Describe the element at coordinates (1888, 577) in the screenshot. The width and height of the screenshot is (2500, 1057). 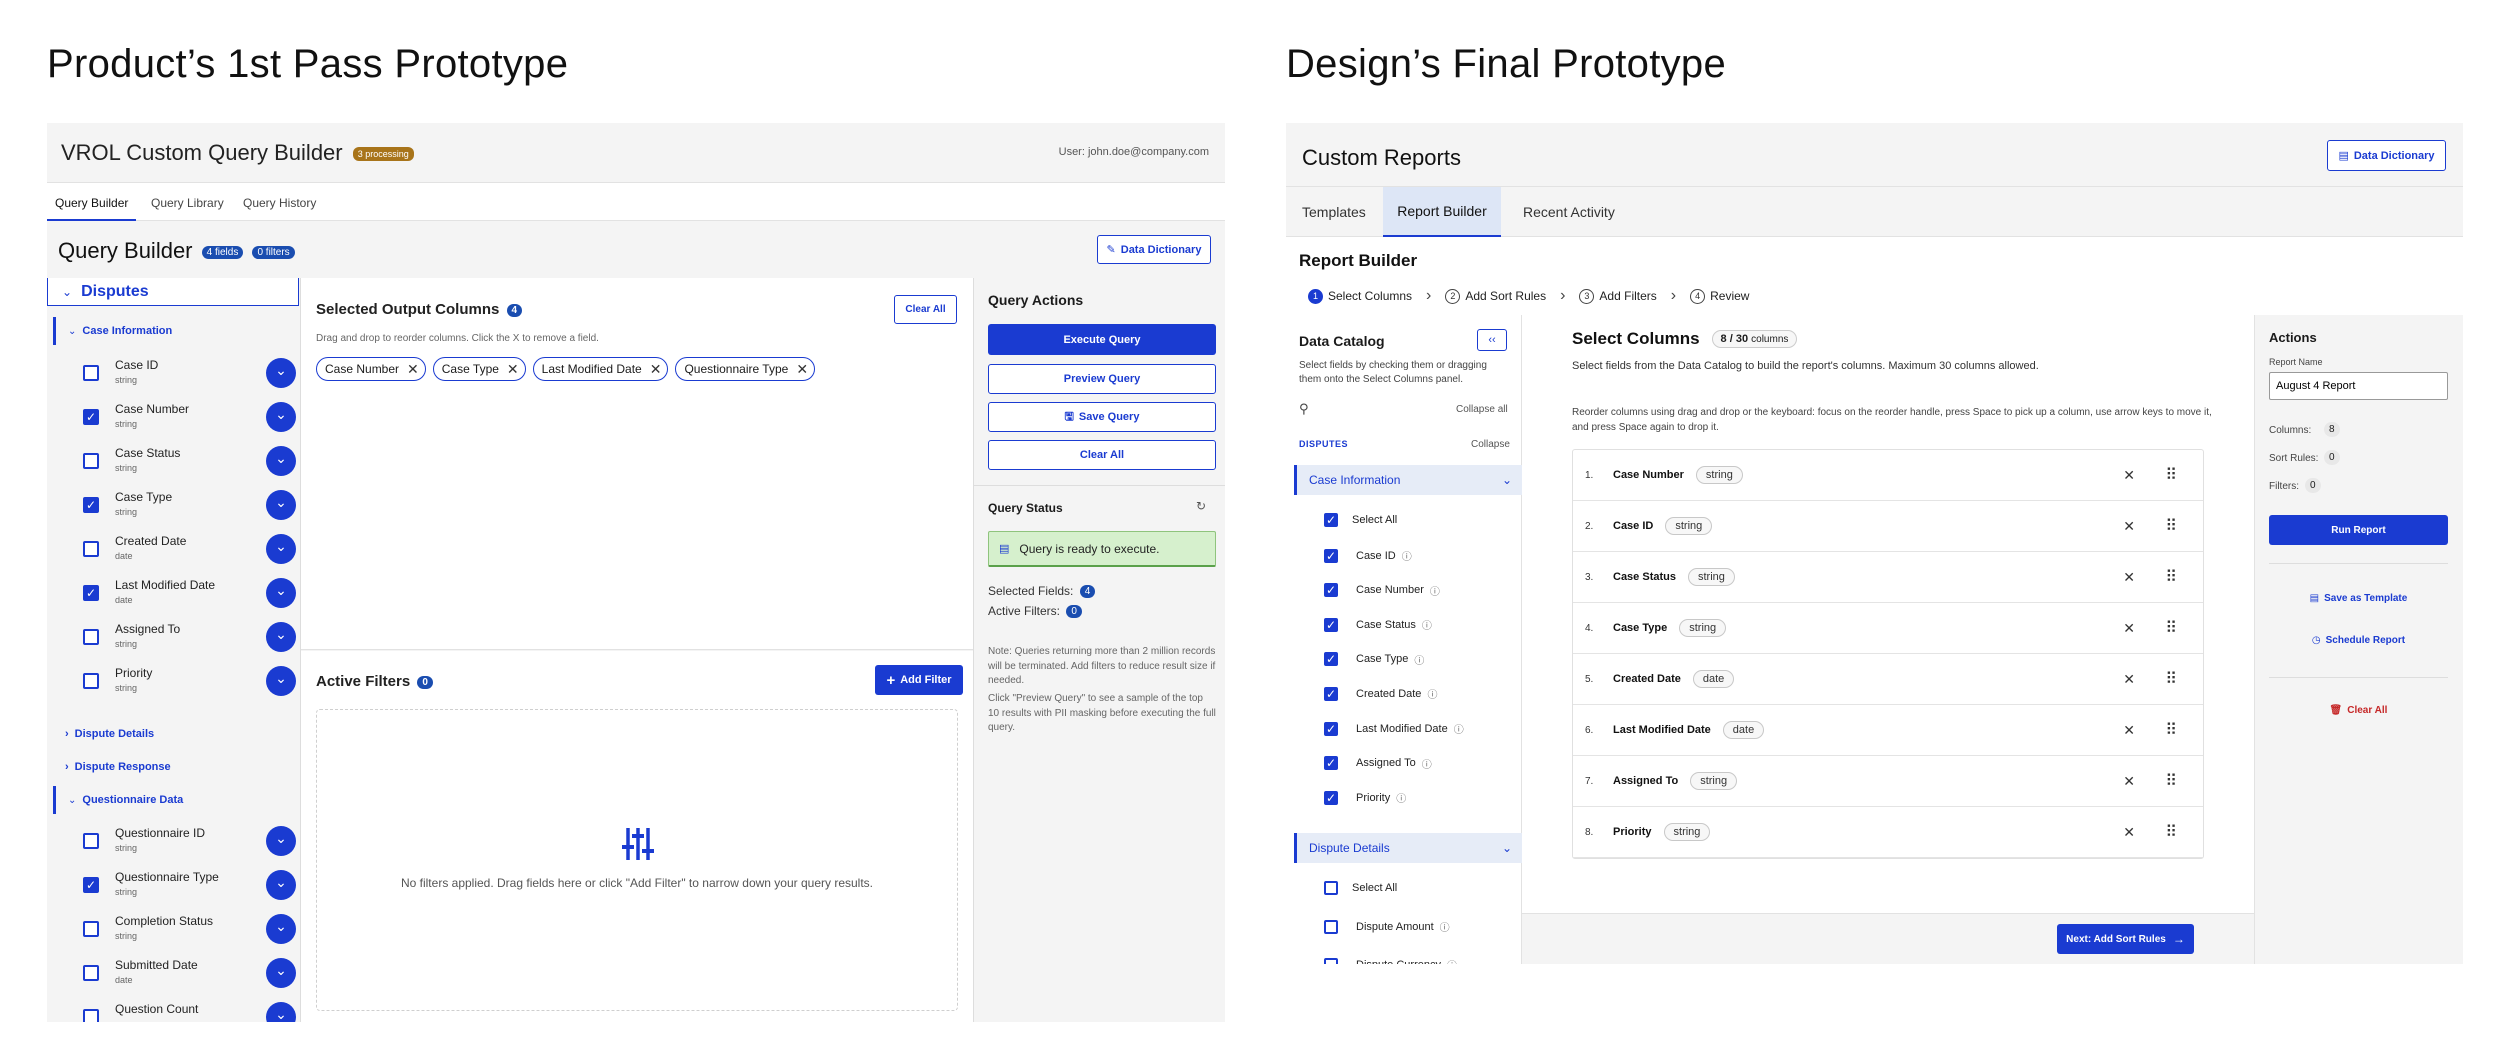
I see `column-row: 3. Case Status string ✕ ⠿` at that location.